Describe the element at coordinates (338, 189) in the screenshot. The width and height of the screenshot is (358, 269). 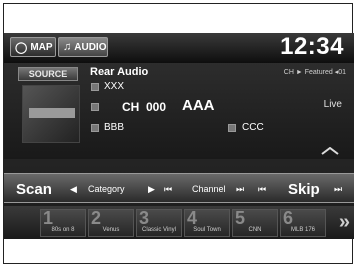
I see `skip-forward-icon: ⏭` at that location.